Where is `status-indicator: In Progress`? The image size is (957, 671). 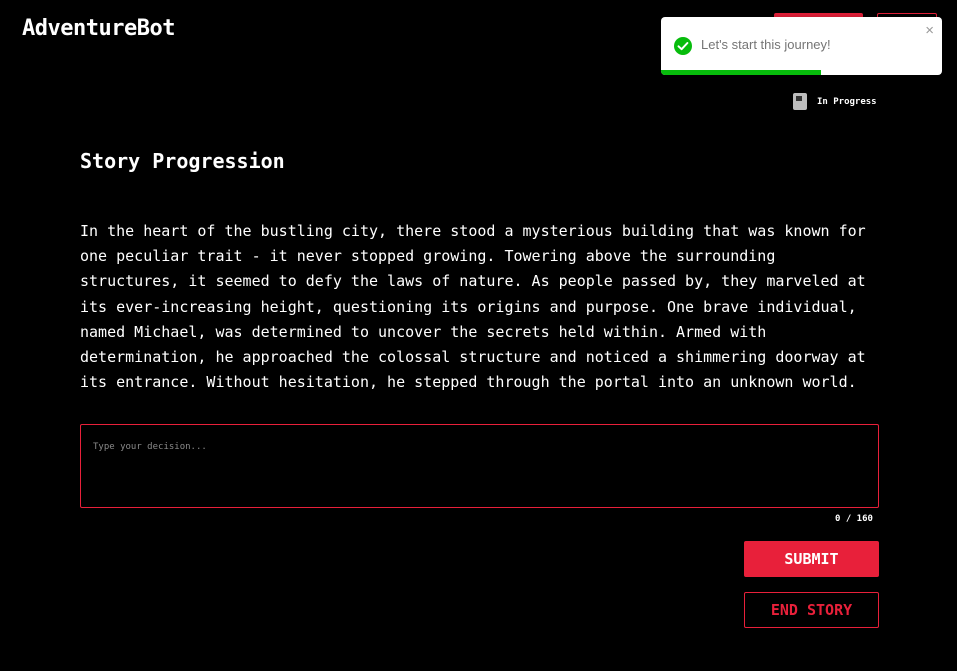 status-indicator: In Progress is located at coordinates (835, 101).